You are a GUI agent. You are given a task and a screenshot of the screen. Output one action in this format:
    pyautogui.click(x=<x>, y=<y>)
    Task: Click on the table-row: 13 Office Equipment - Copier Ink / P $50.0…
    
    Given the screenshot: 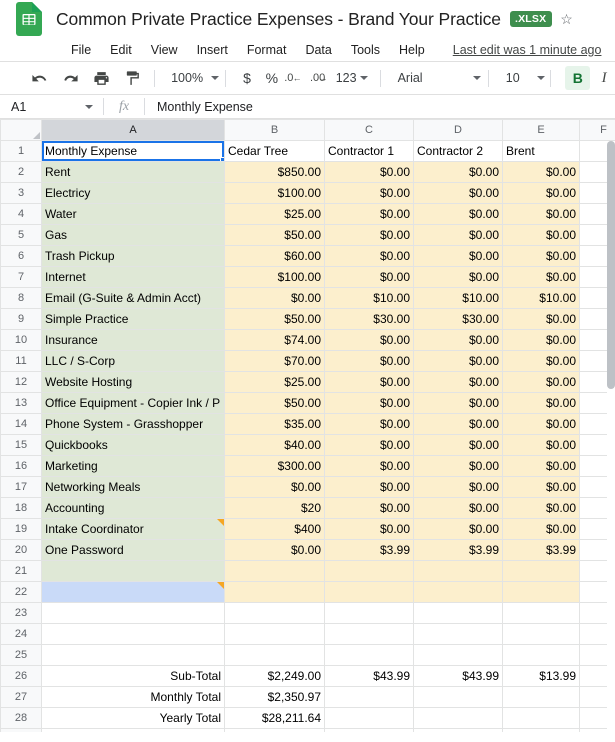 What is the action you would take?
    pyautogui.click(x=307, y=403)
    